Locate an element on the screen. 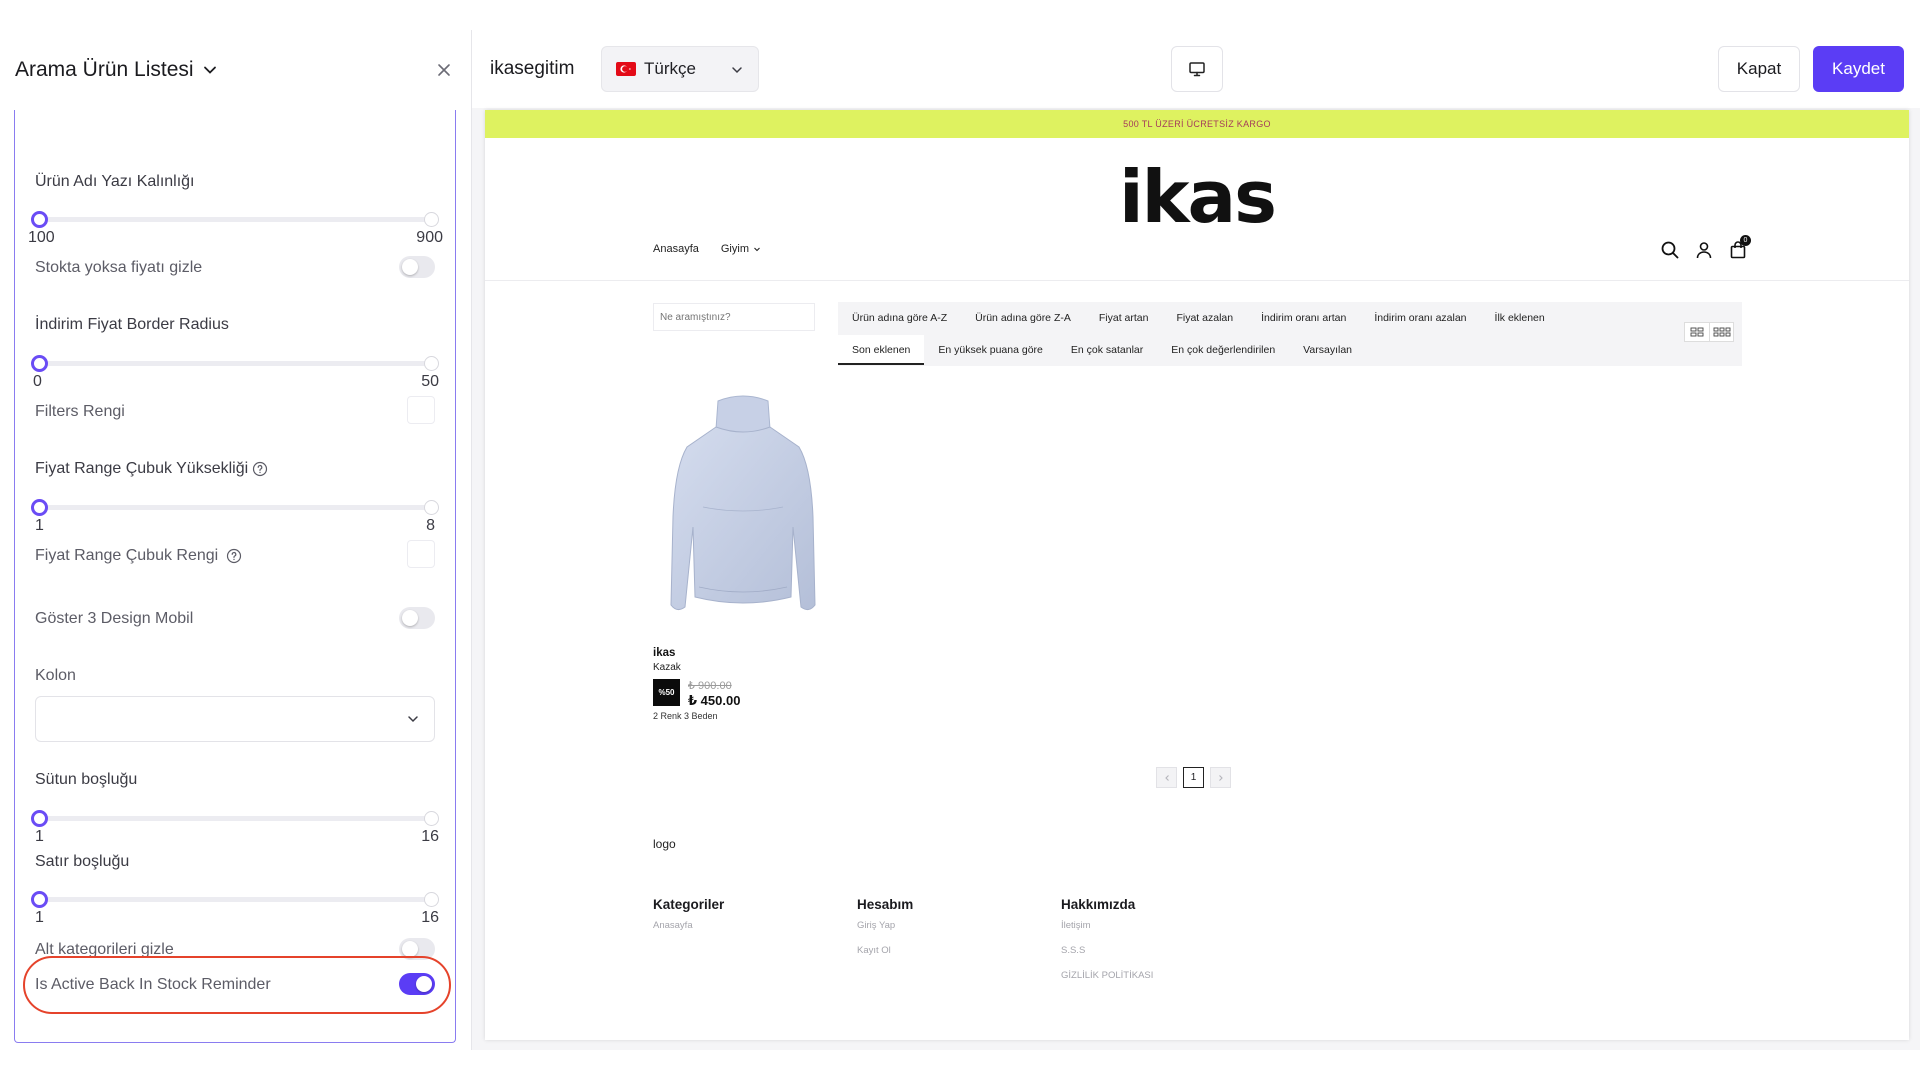 This screenshot has width=1920, height=1080. nav-item-home: Anasayfa is located at coordinates (676, 249).